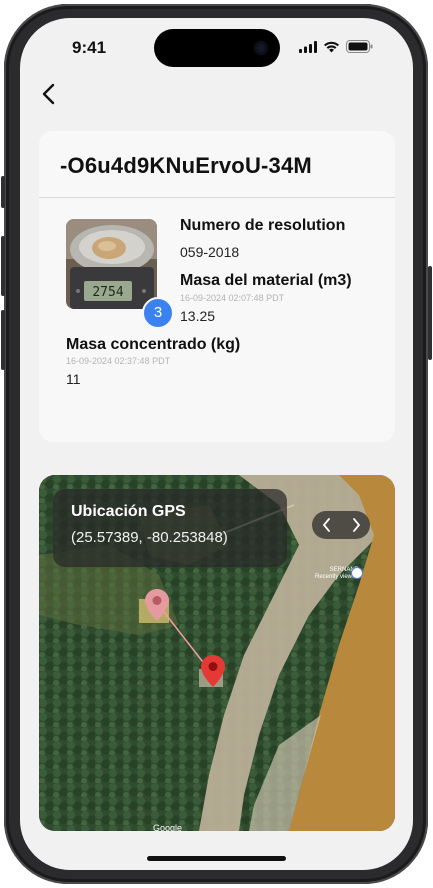  I want to click on scale-photo-image: 2754, so click(111, 264).